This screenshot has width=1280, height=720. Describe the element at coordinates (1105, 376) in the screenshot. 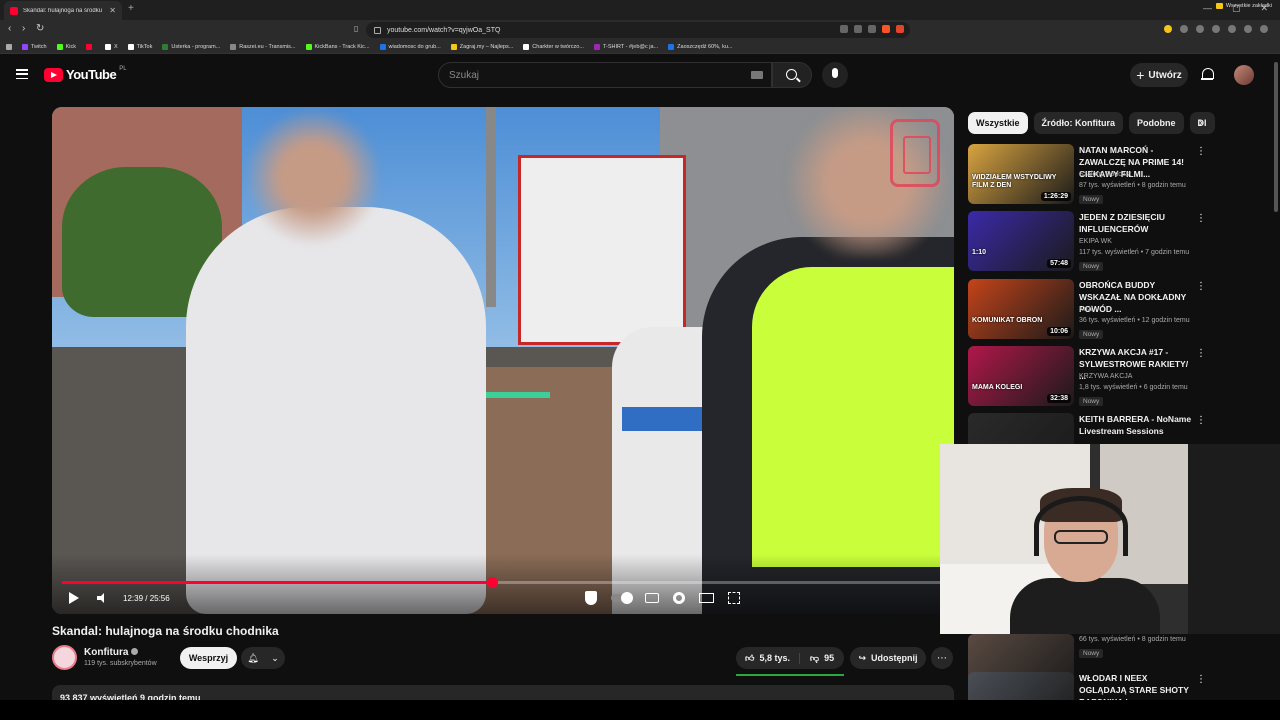

I see `recommendation-channel: KRZYWA AKCJA` at that location.